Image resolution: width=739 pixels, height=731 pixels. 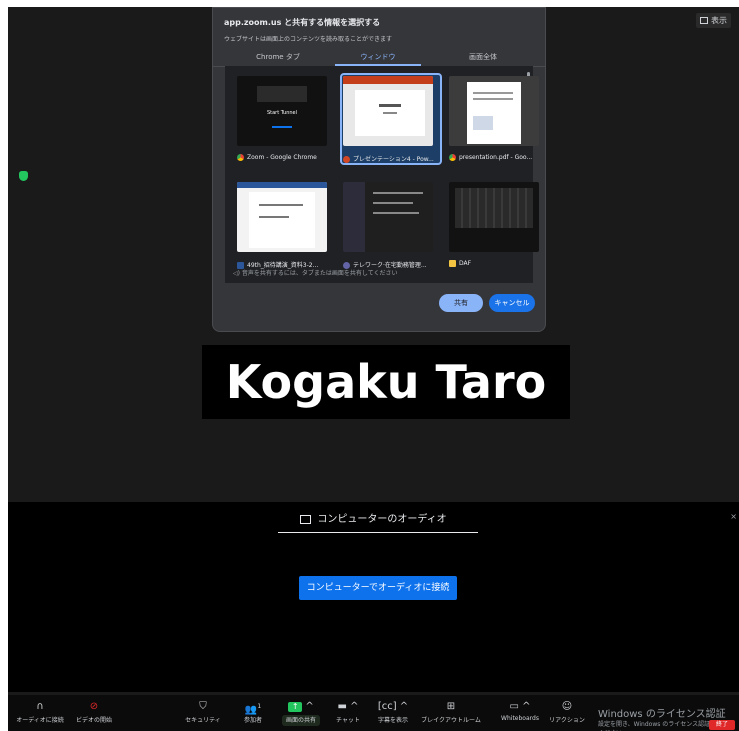 I want to click on whiteboard-icon: ▭ ^, so click(x=520, y=706).